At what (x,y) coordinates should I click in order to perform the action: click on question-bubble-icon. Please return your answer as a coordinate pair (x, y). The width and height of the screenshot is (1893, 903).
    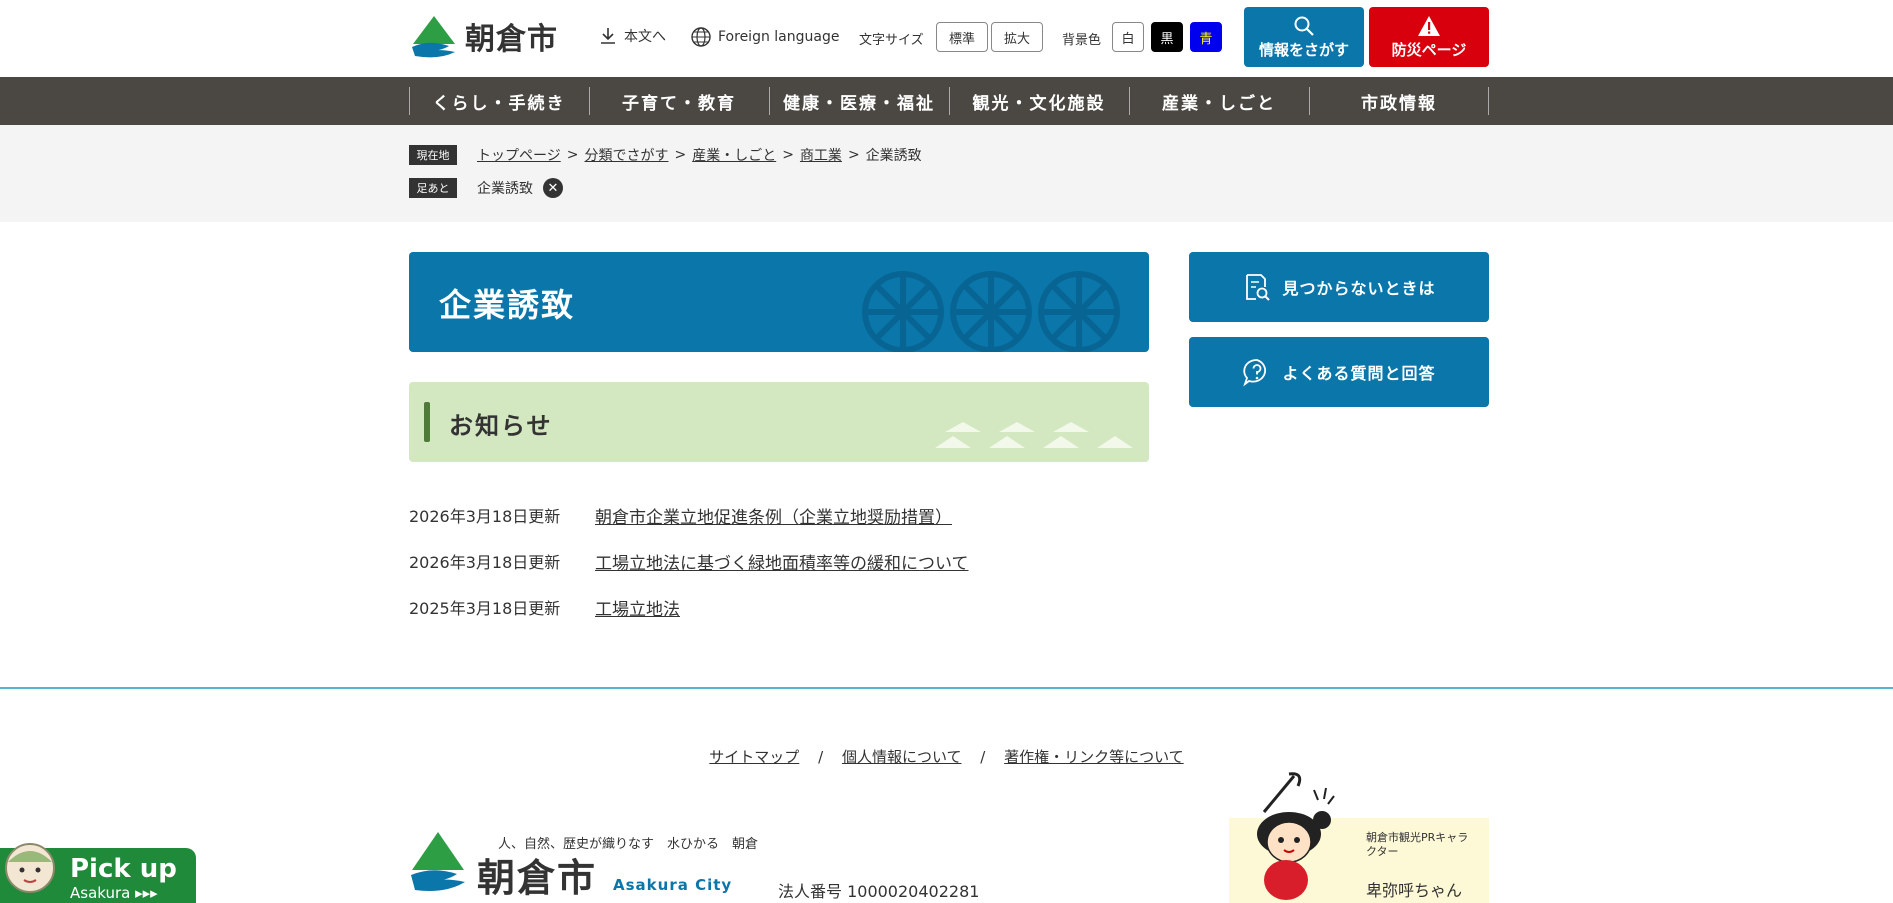
    Looking at the image, I should click on (1255, 373).